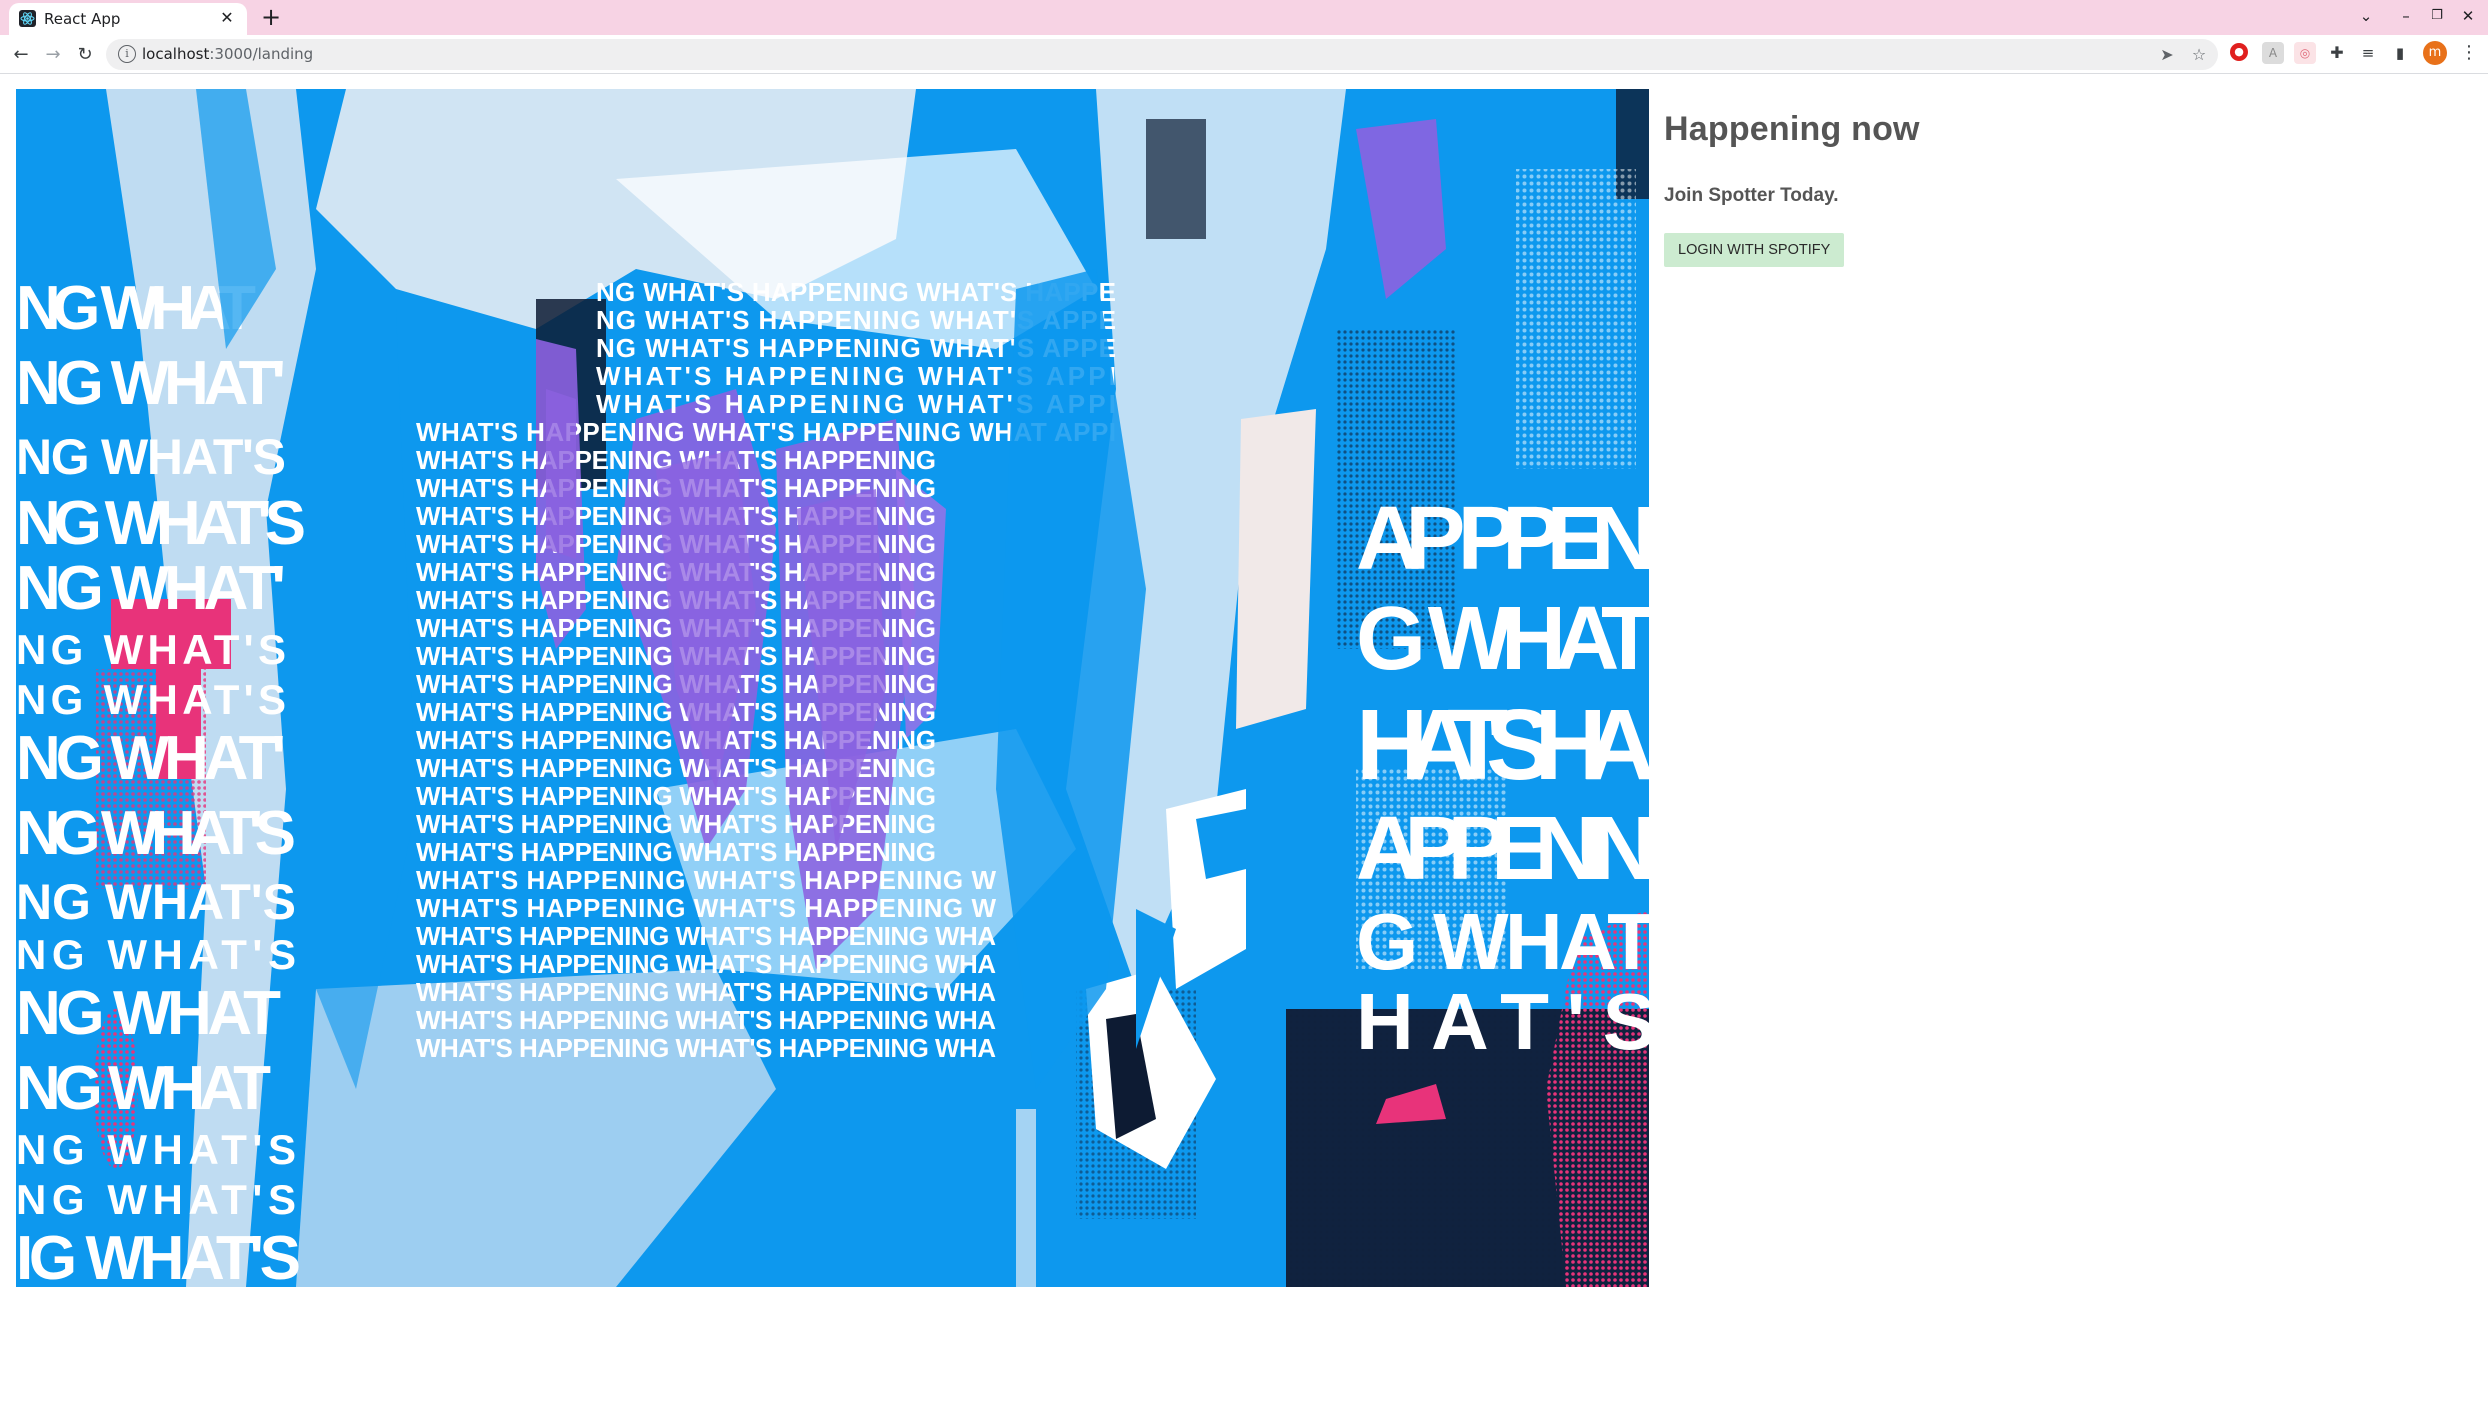  I want to click on reading-list-icon: ≡, so click(2368, 53).